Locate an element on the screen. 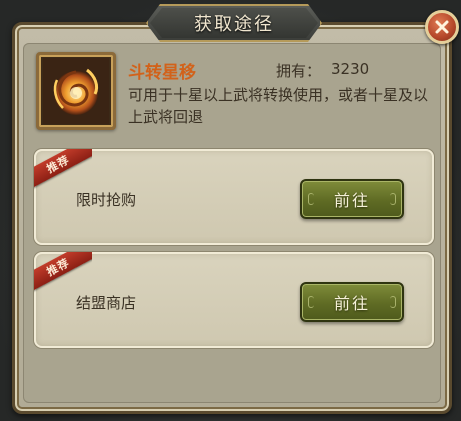 This screenshot has height=421, width=461. close-icon is located at coordinates (442, 27).